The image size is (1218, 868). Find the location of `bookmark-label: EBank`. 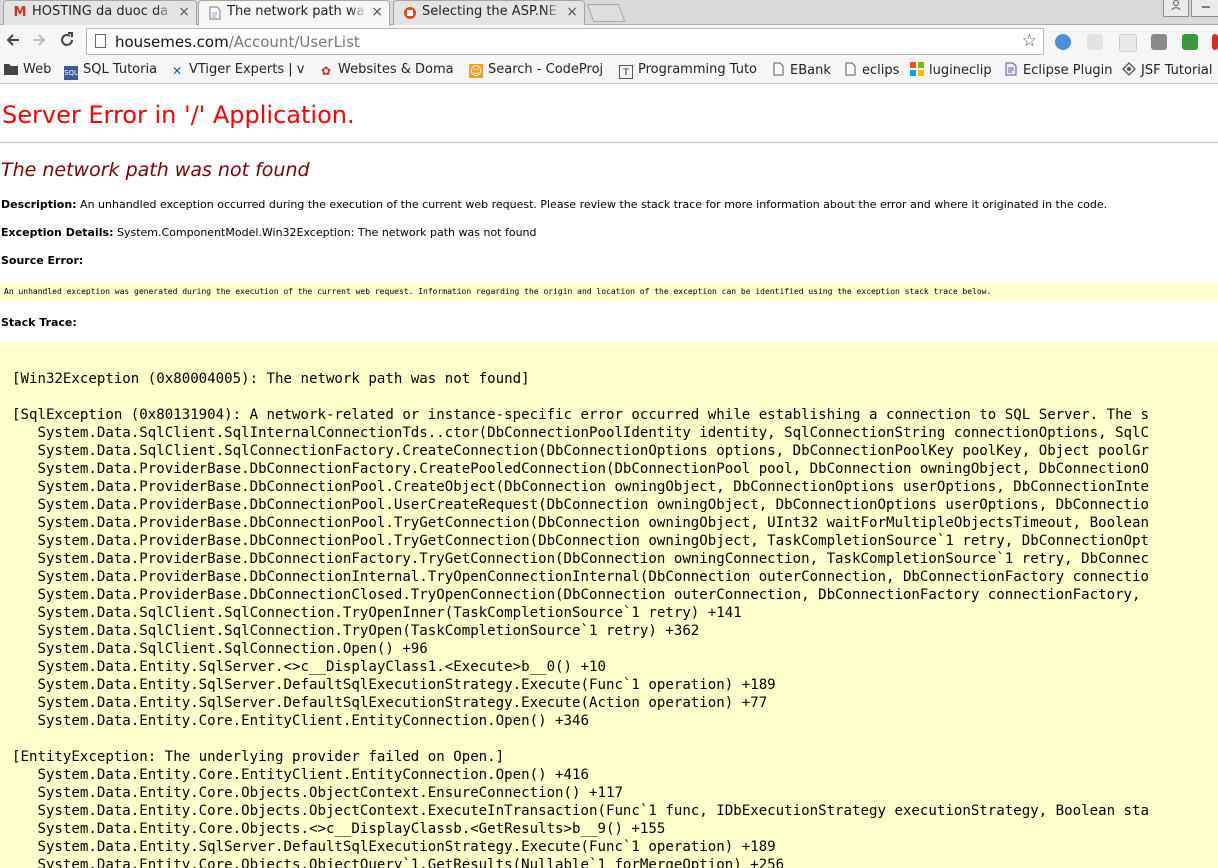

bookmark-label: EBank is located at coordinates (810, 70).